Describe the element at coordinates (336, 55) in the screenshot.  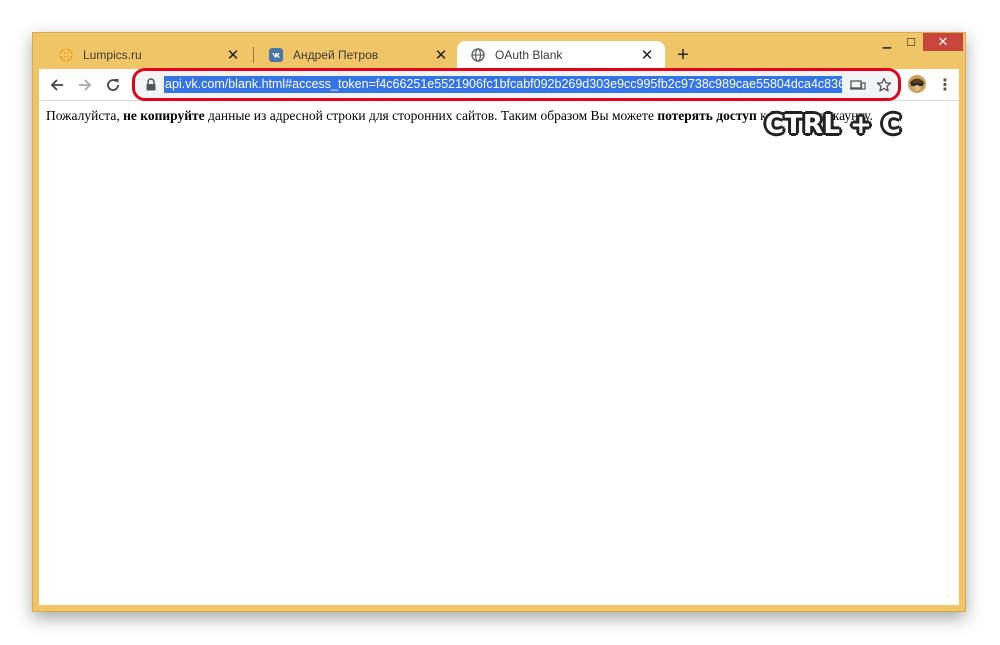
I see `tab-label: Андрей Петров` at that location.